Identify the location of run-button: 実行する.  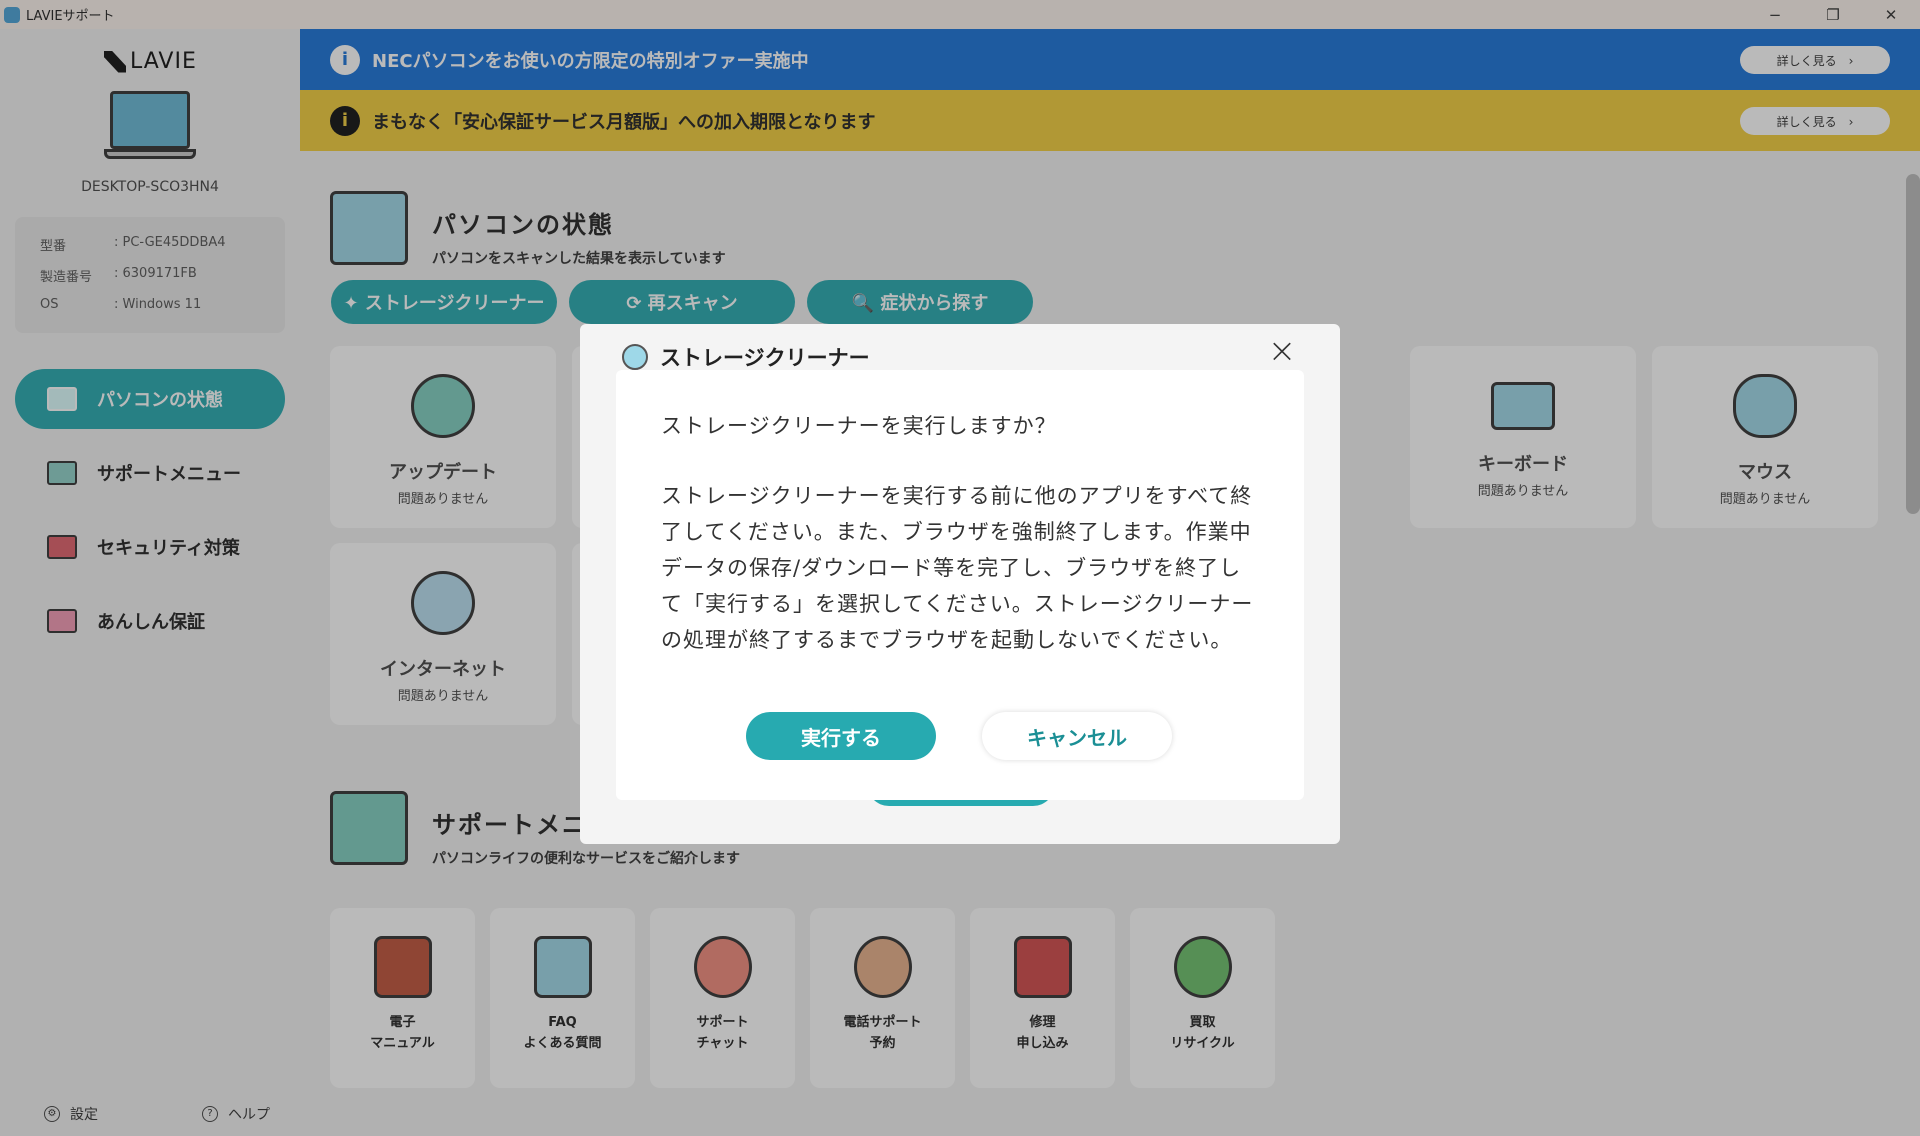
(841, 736).